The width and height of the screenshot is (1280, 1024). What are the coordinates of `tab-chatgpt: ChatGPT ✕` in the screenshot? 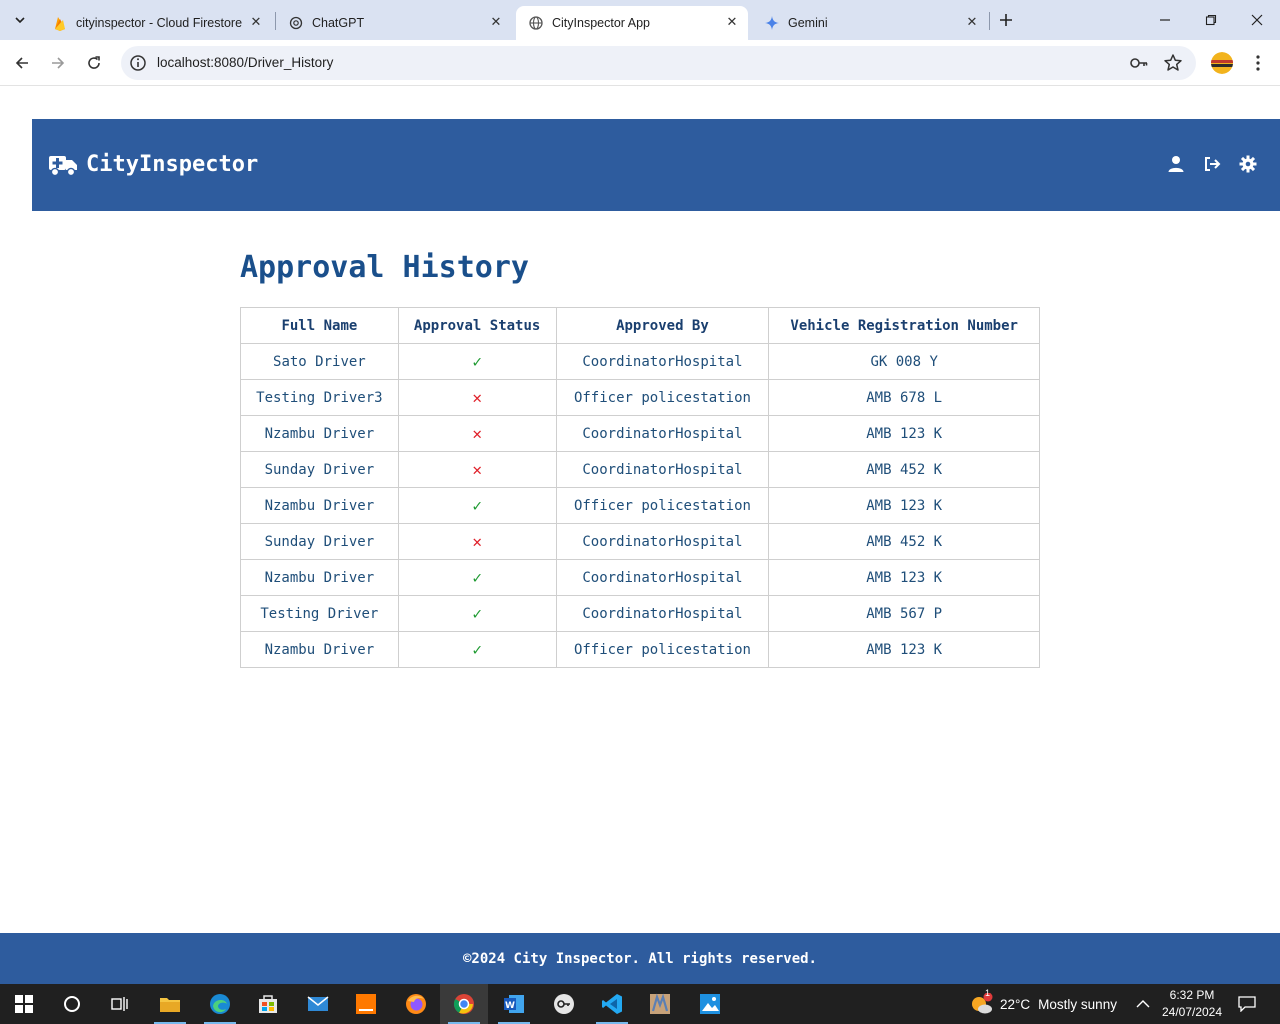 It's located at (394, 23).